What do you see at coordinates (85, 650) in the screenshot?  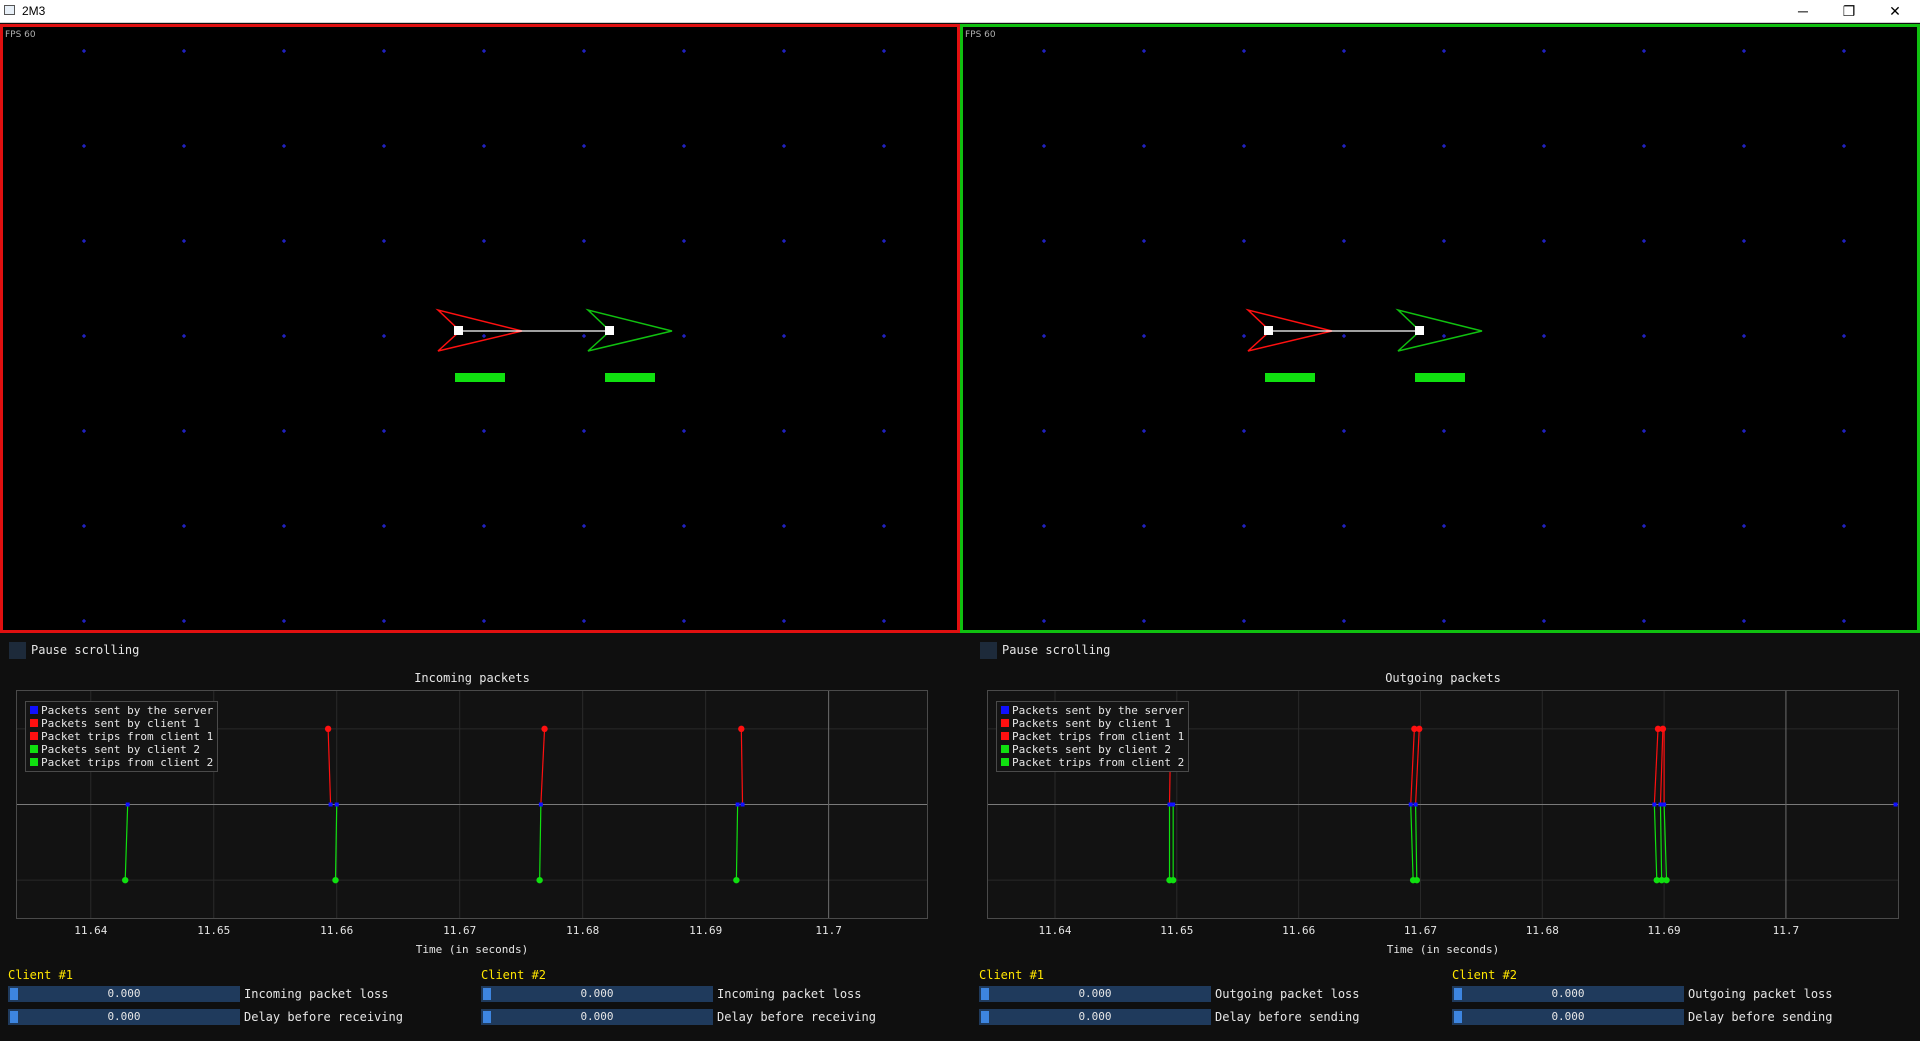 I see `pause-scrolling-label: Pause scrolling` at bounding box center [85, 650].